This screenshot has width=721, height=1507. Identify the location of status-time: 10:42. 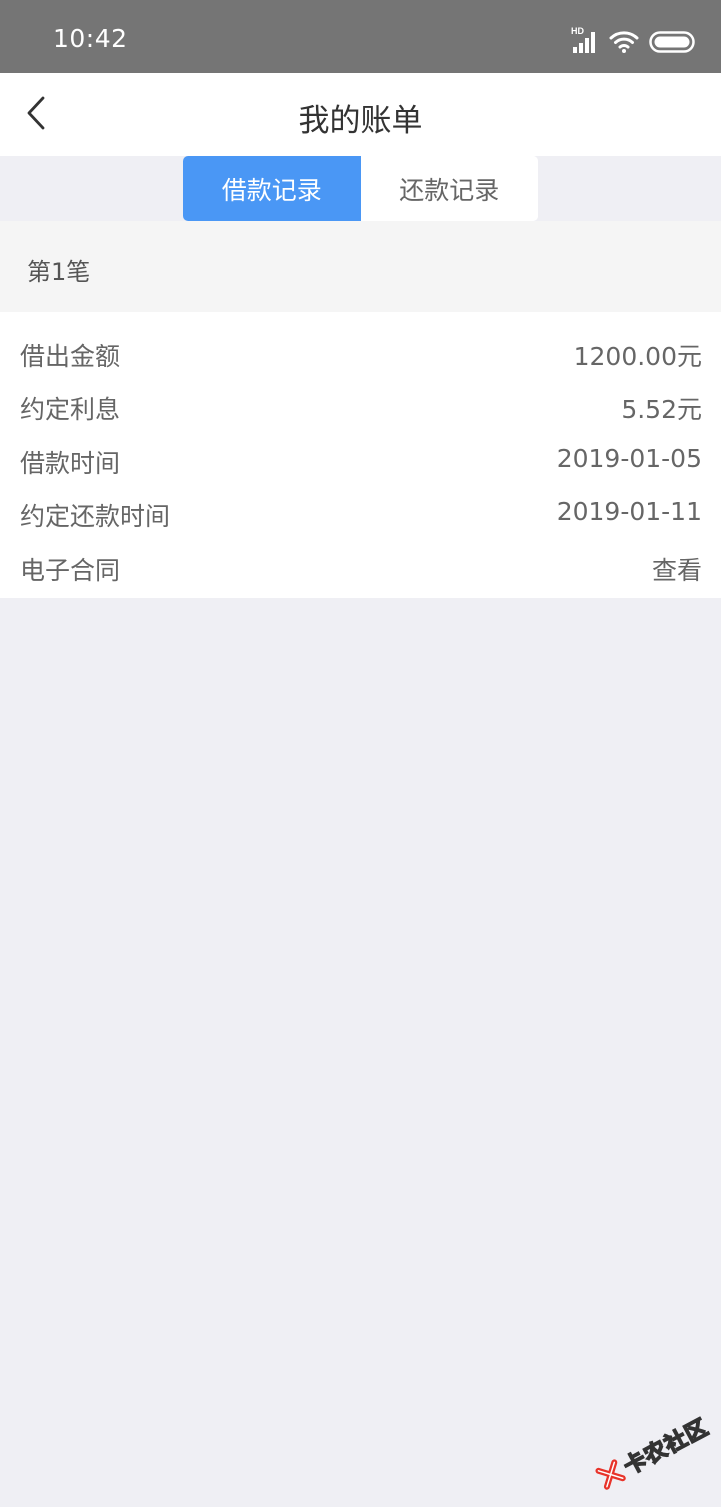
(90, 38).